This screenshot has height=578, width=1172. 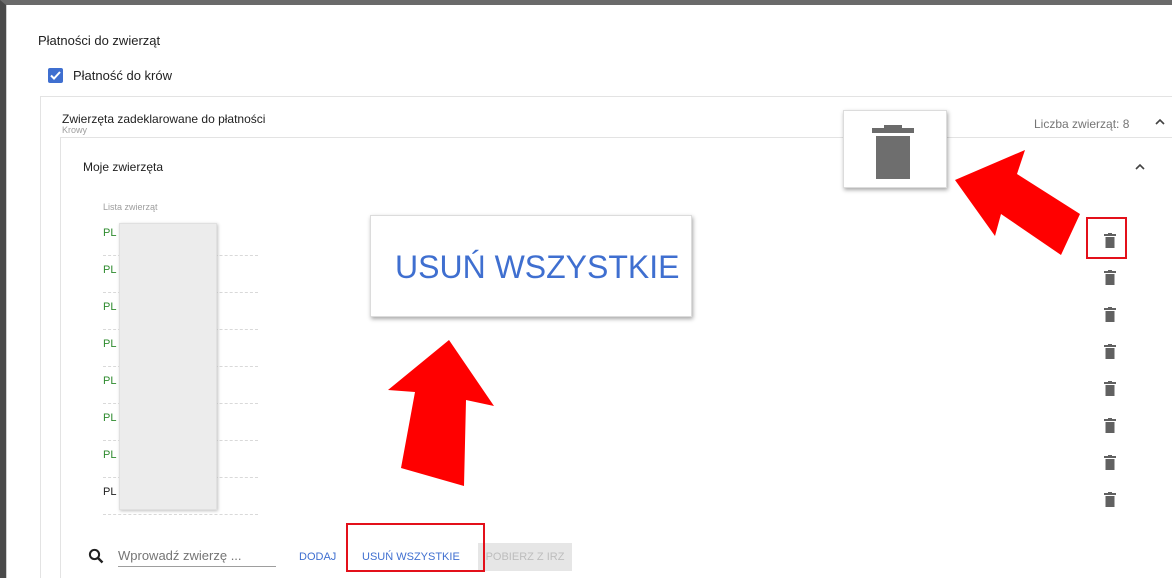 What do you see at coordinates (123, 167) in the screenshot?
I see `my-animals-title: Moje zwierzęta` at bounding box center [123, 167].